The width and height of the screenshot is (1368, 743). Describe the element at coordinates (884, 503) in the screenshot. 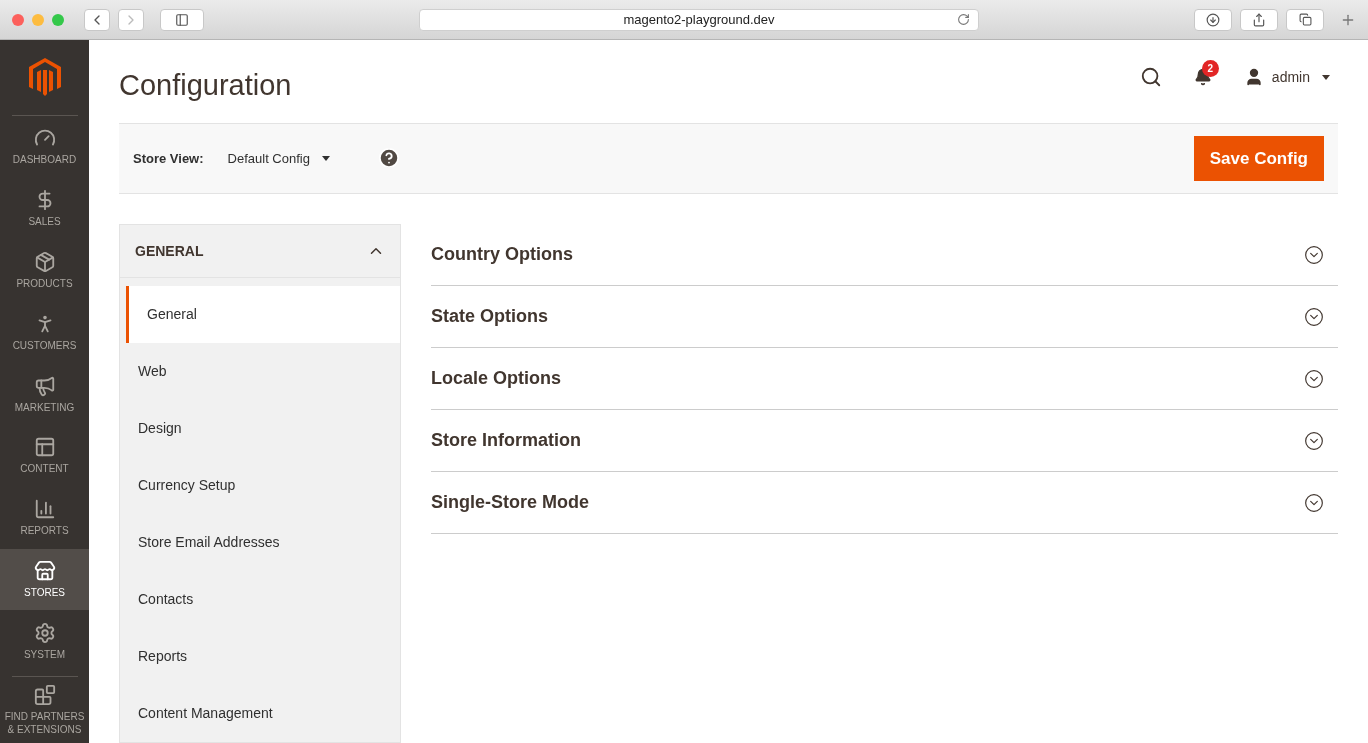

I see `config-group-header: Single-Store Mode` at that location.